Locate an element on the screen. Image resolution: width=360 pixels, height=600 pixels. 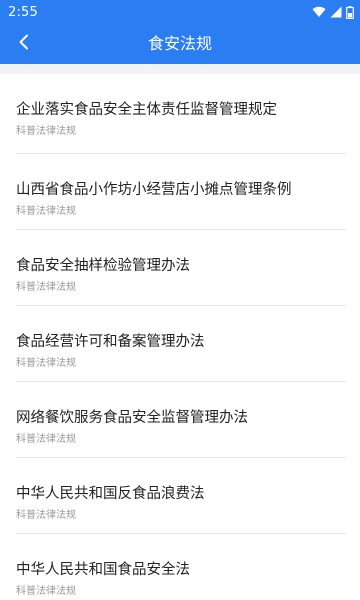
status-time: 2:55 is located at coordinates (23, 12).